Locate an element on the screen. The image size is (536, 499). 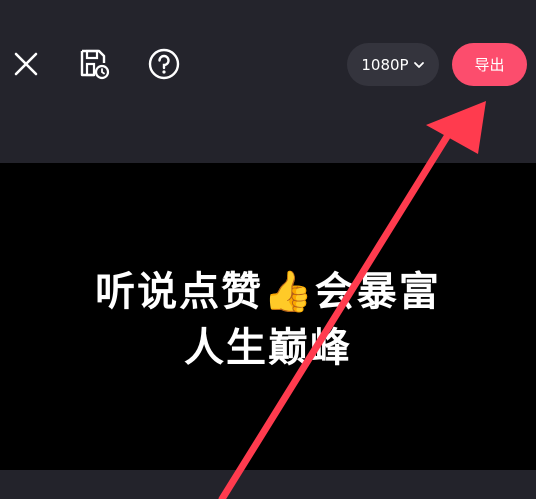
export-label: 导出 is located at coordinates (489, 65).